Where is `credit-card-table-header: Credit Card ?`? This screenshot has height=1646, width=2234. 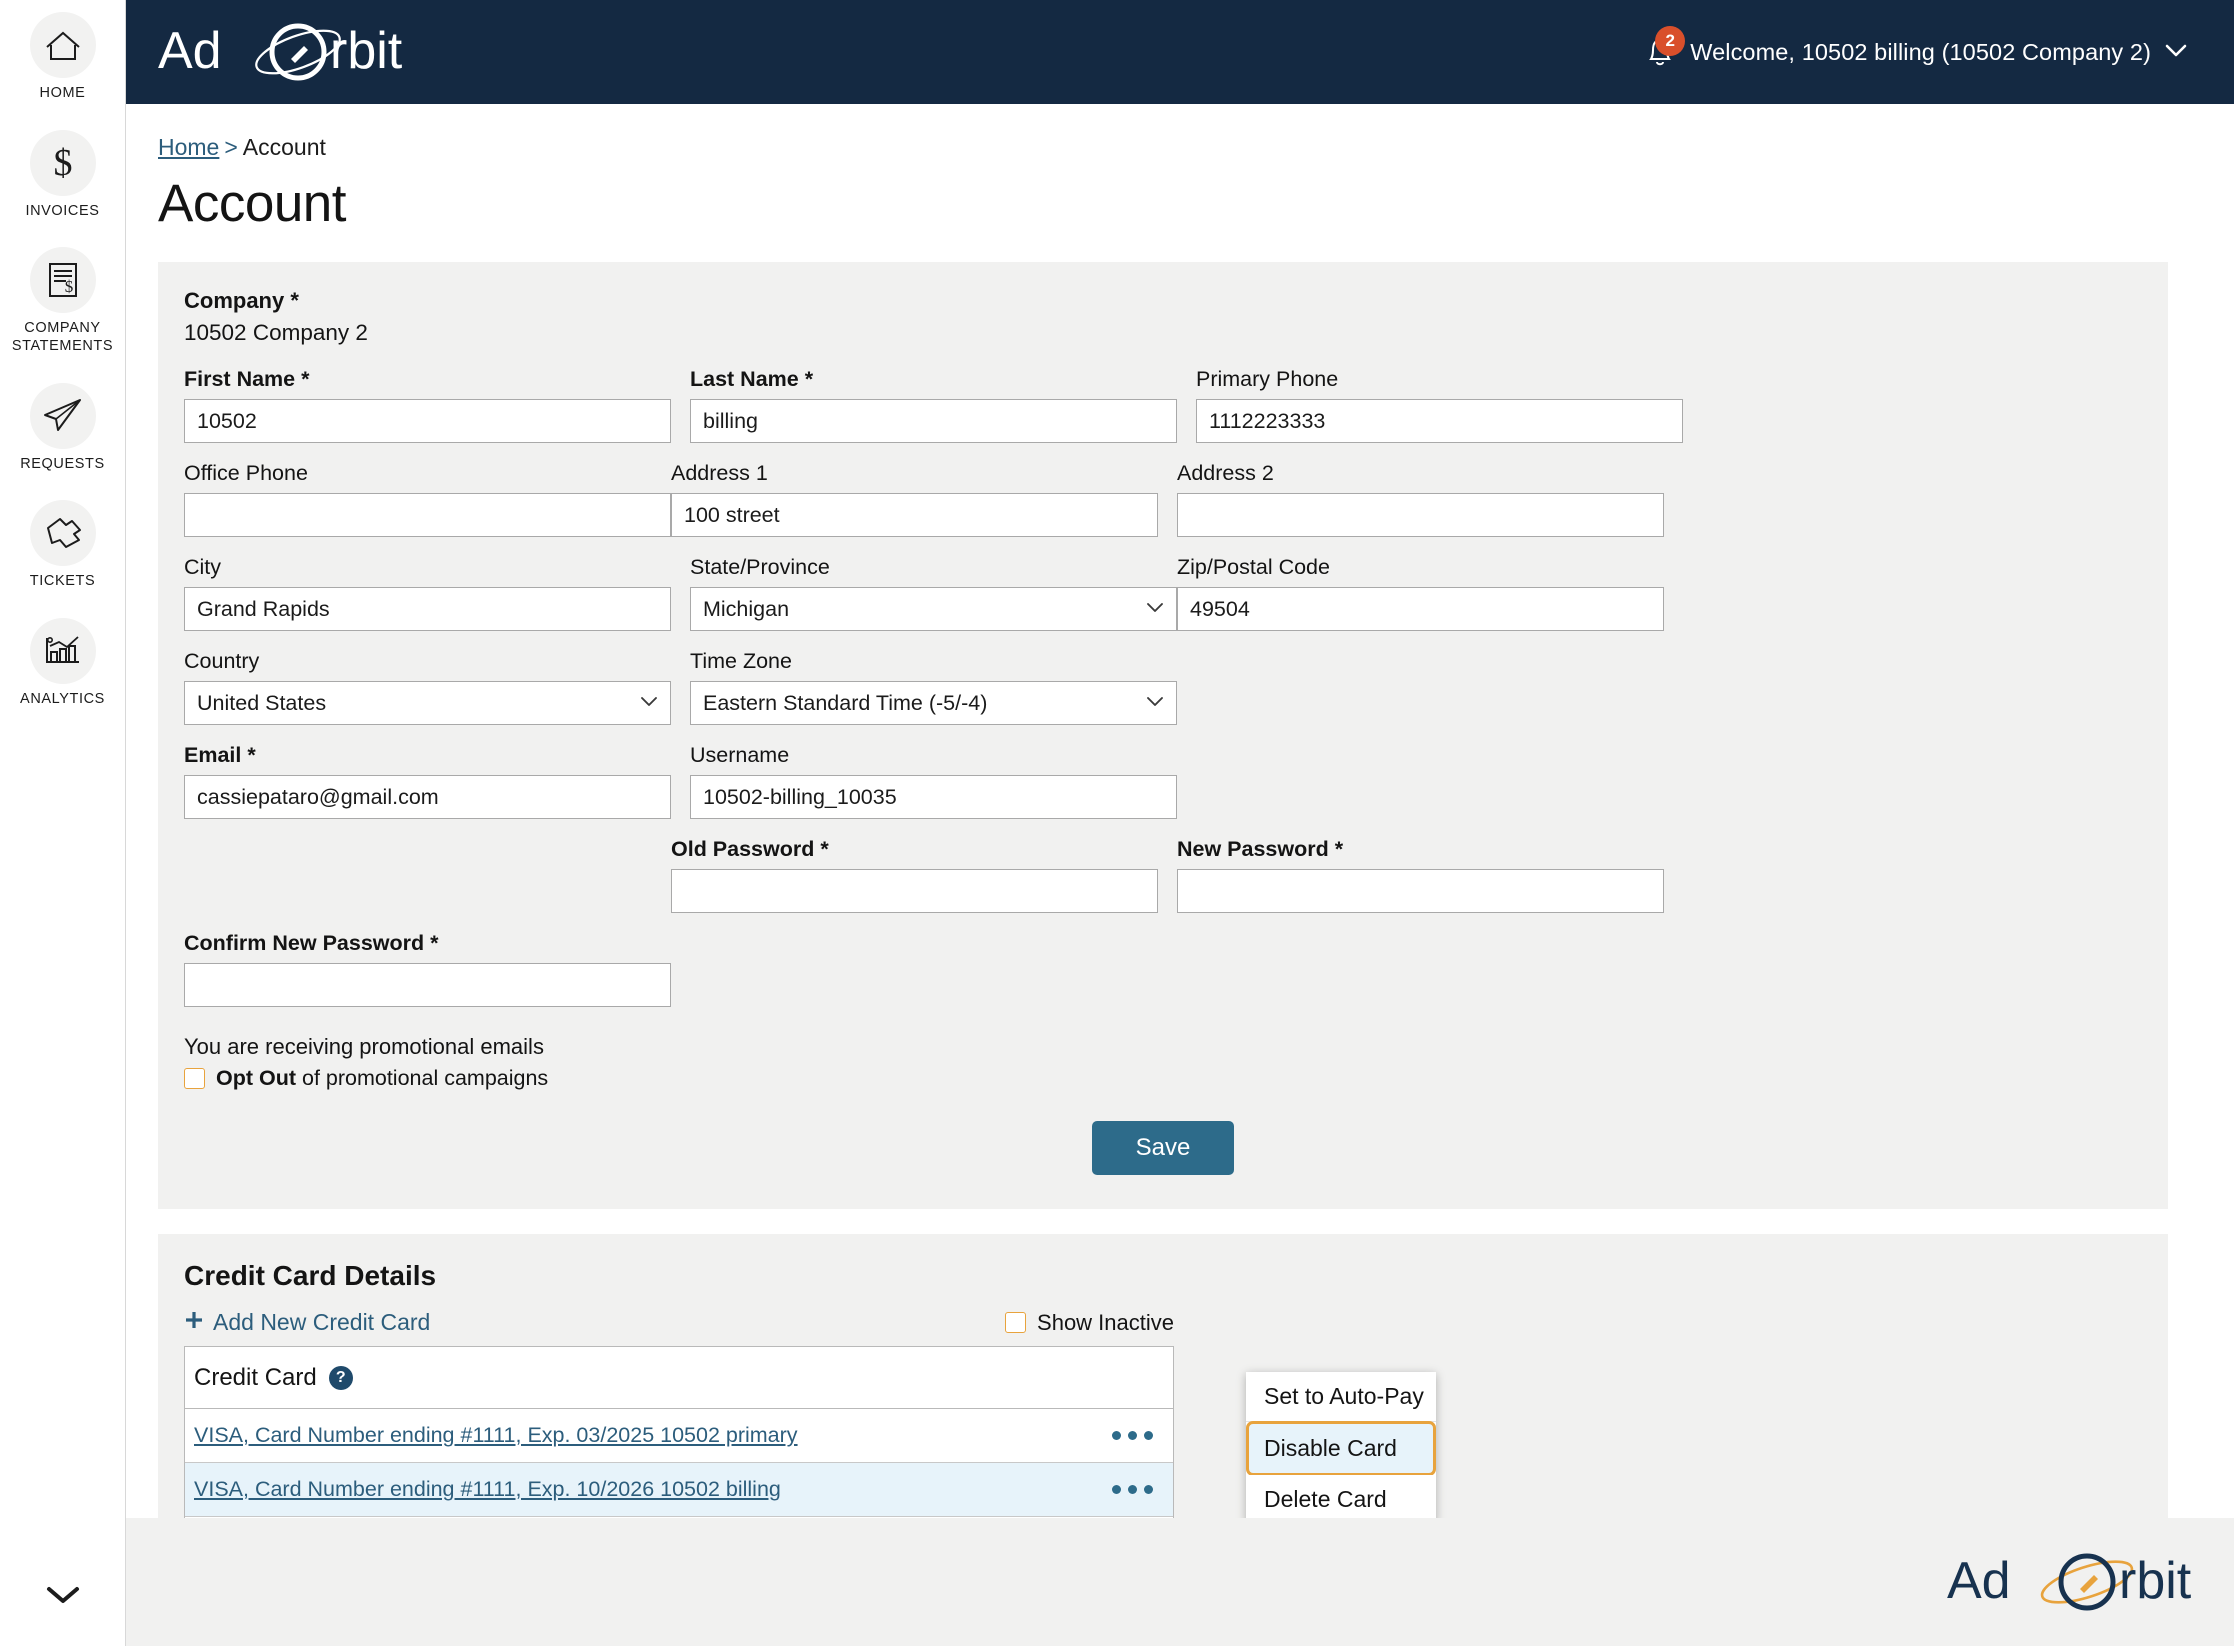
credit-card-table-header: Credit Card ? is located at coordinates (679, 1378).